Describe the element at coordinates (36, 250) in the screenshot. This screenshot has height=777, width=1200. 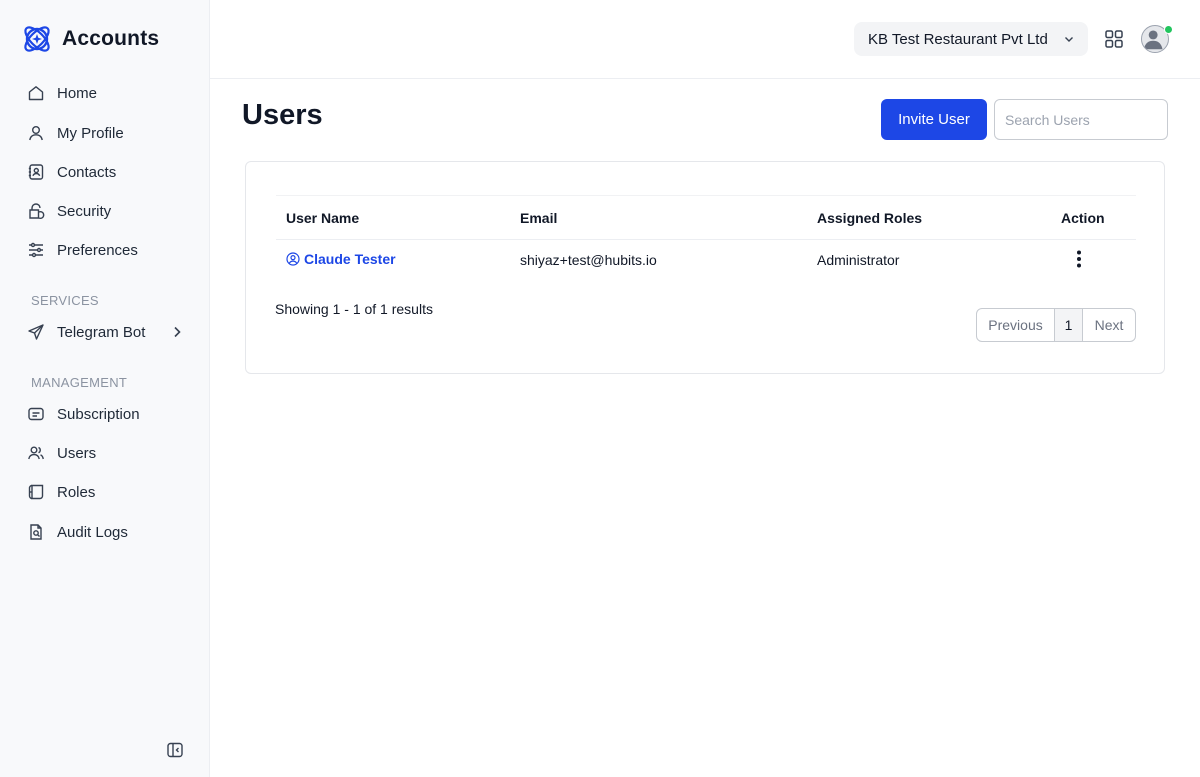
I see `sliders-icon` at that location.